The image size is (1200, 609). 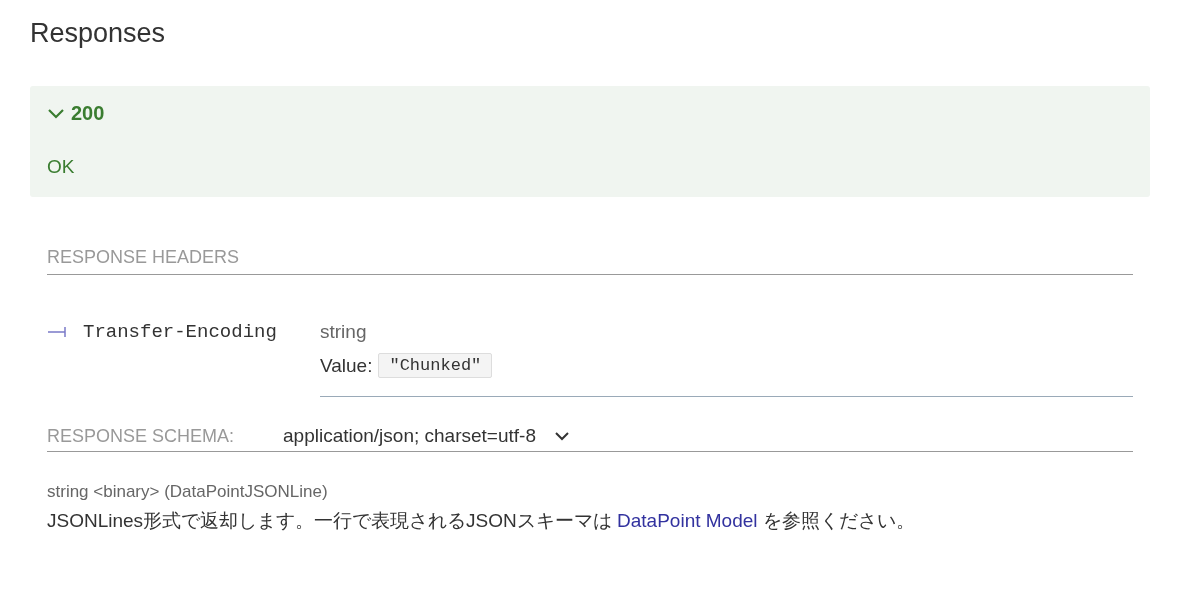 I want to click on header-value: "Chunked", so click(x=435, y=365).